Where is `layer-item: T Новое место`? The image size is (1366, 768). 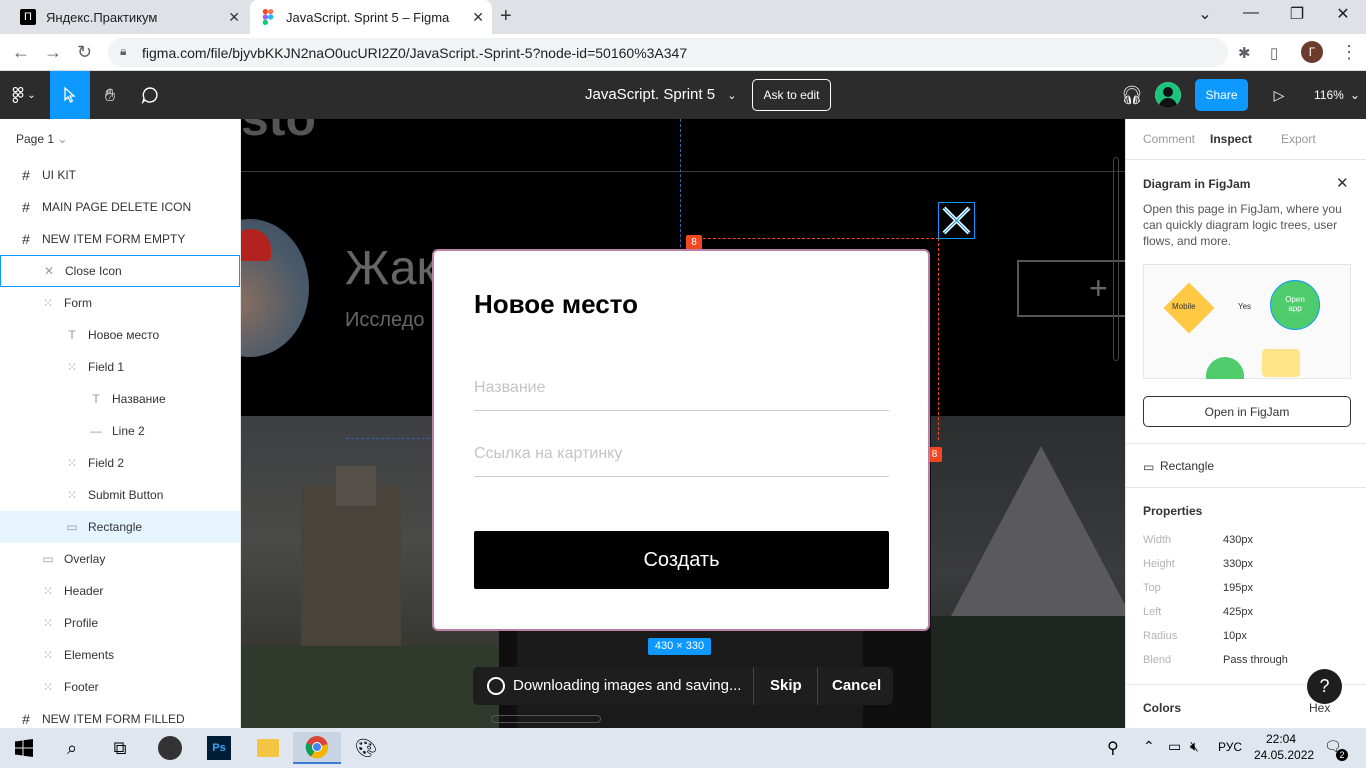
layer-item: T Новое место is located at coordinates (120, 335).